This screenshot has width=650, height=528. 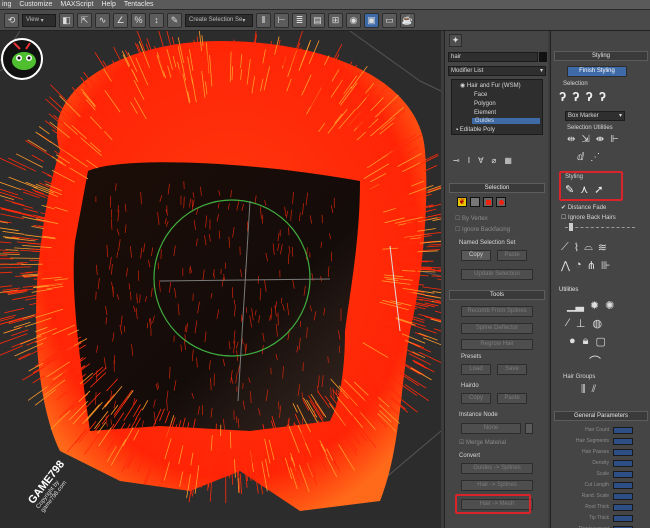 I want to click on paste-selection-button: Paste, so click(x=512, y=255).